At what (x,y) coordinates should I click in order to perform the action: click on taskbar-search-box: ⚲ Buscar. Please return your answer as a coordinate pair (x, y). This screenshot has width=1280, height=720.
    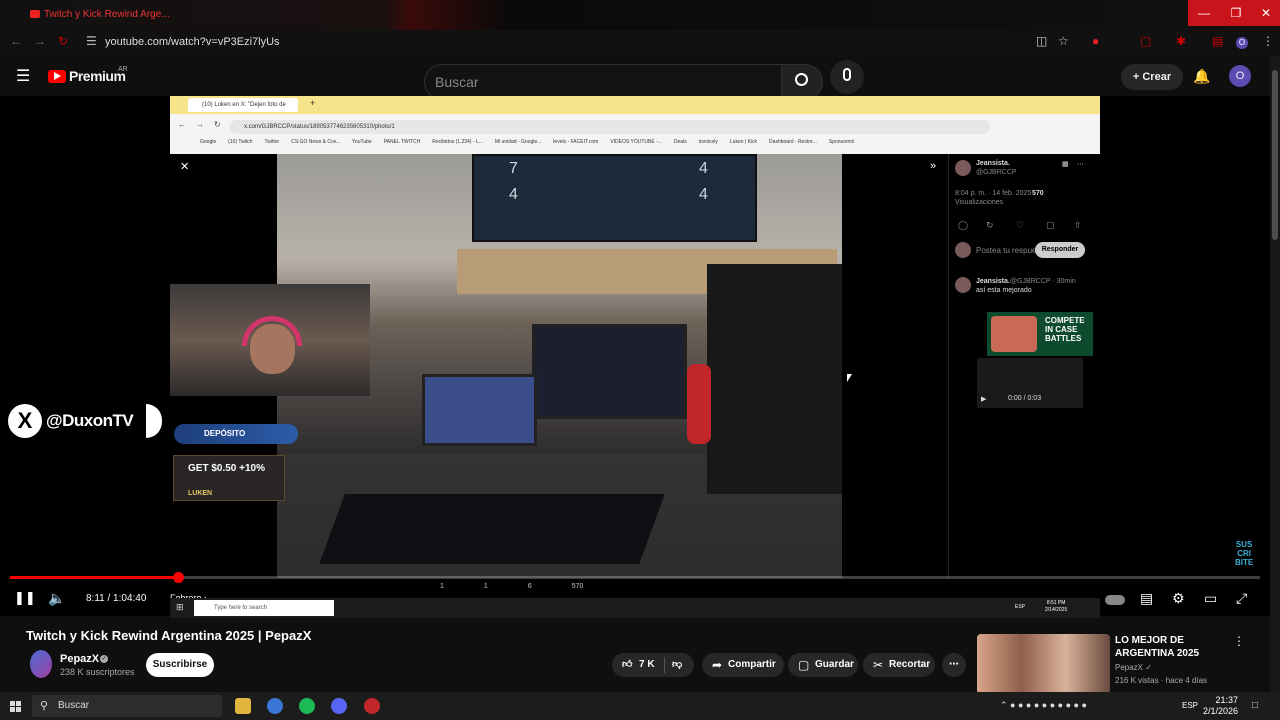
    Looking at the image, I should click on (127, 706).